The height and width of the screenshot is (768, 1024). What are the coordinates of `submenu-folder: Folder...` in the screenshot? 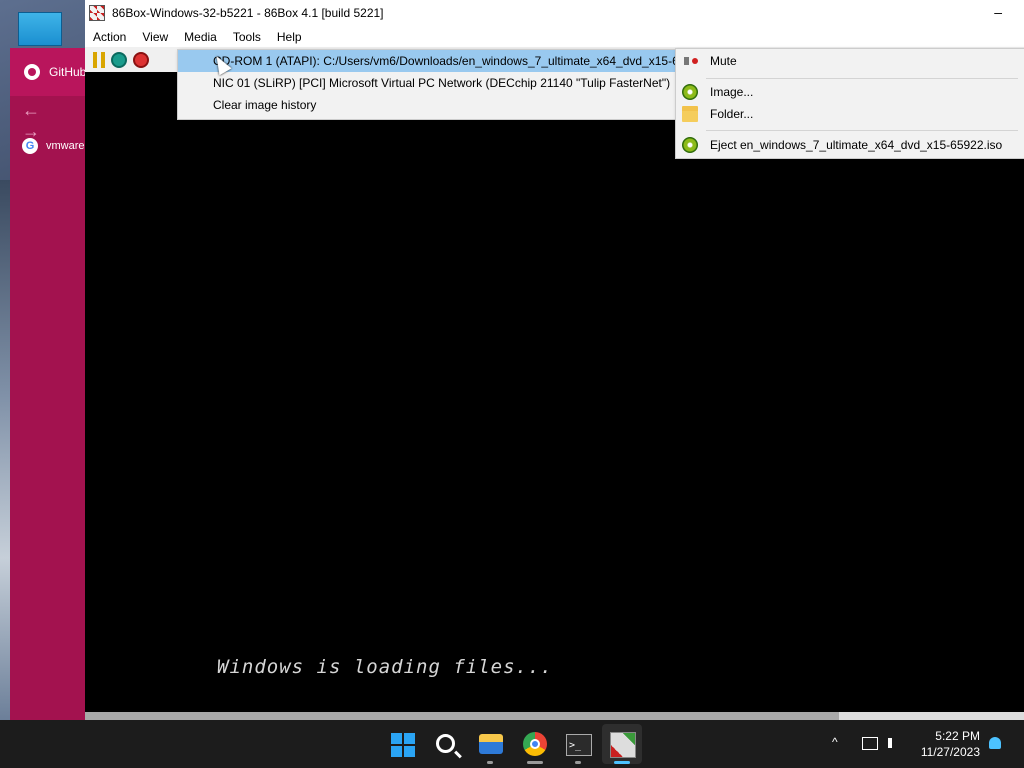 It's located at (850, 114).